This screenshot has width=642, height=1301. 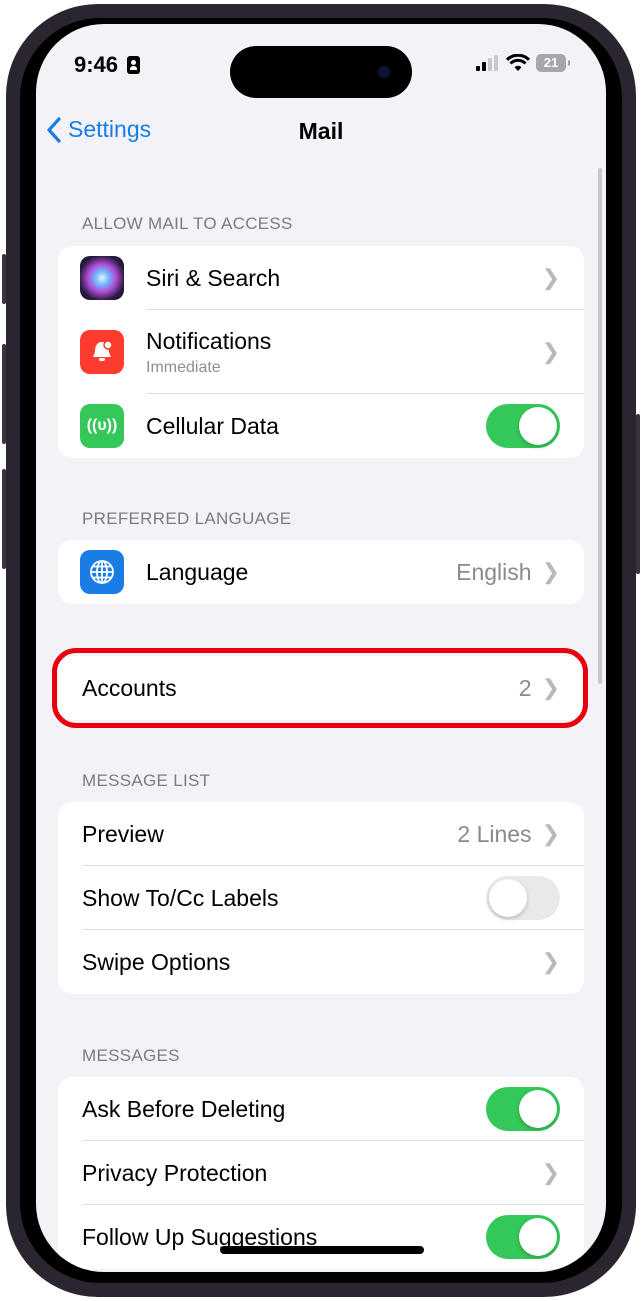 I want to click on show-to-cc-row: Show To/Cc Labels, so click(x=321, y=898).